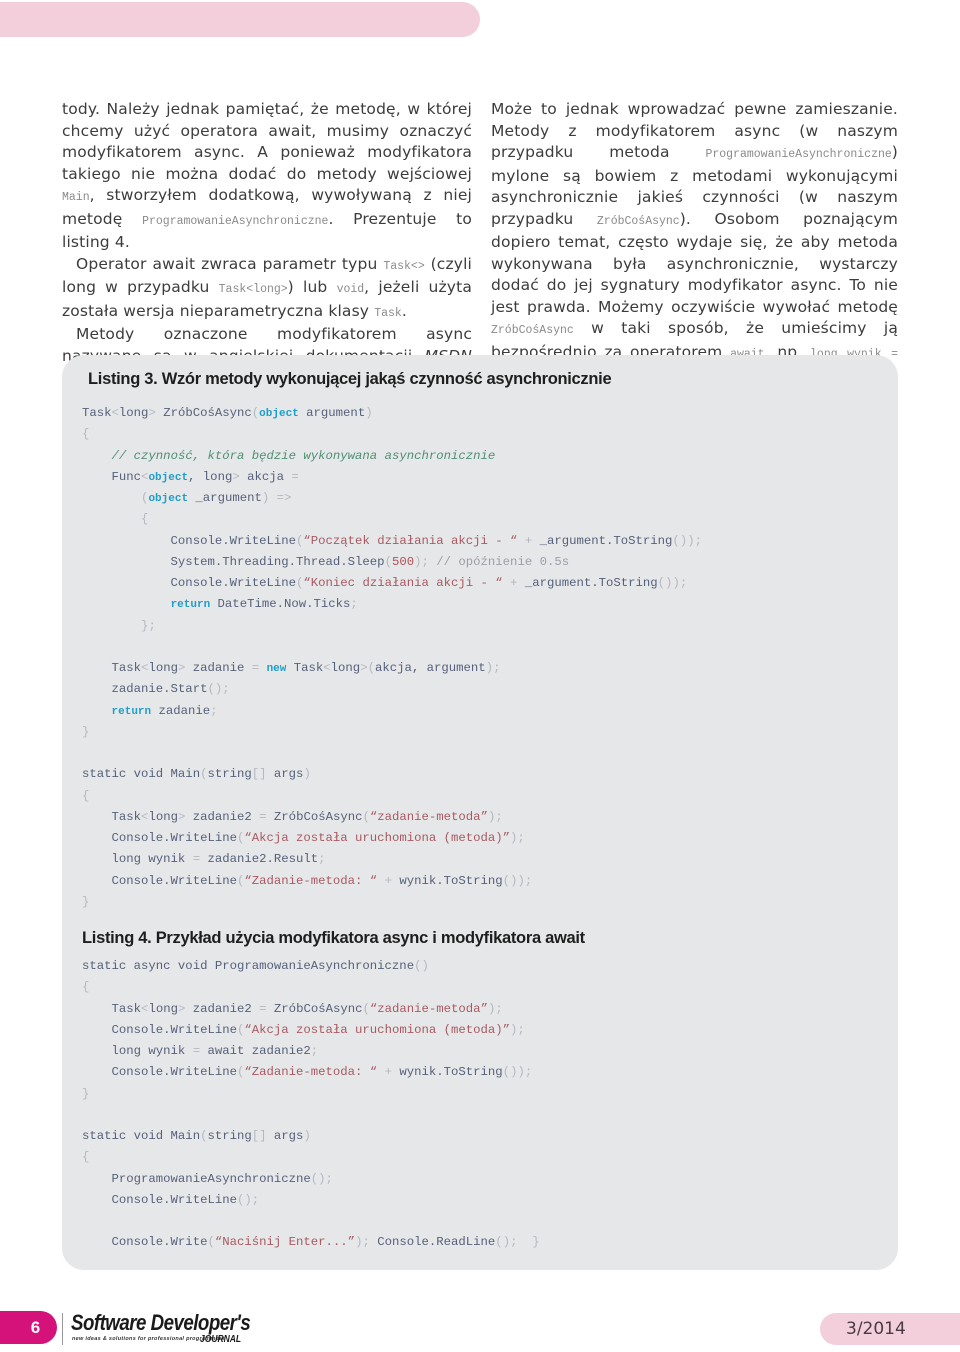 This screenshot has height=1352, width=960. What do you see at coordinates (204, 859) in the screenshot?
I see `code-line: long wynik = zadanie2.Result;` at bounding box center [204, 859].